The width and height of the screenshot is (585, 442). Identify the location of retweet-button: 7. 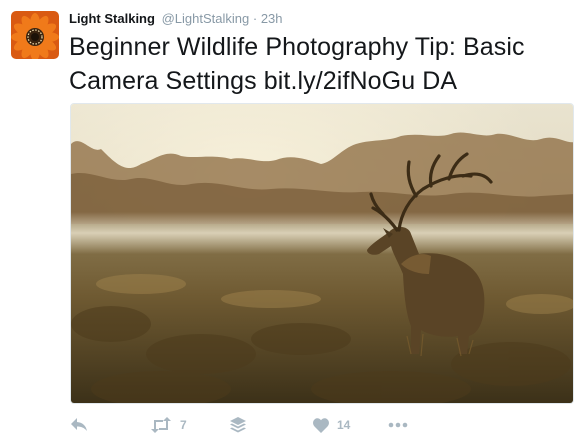
(168, 425).